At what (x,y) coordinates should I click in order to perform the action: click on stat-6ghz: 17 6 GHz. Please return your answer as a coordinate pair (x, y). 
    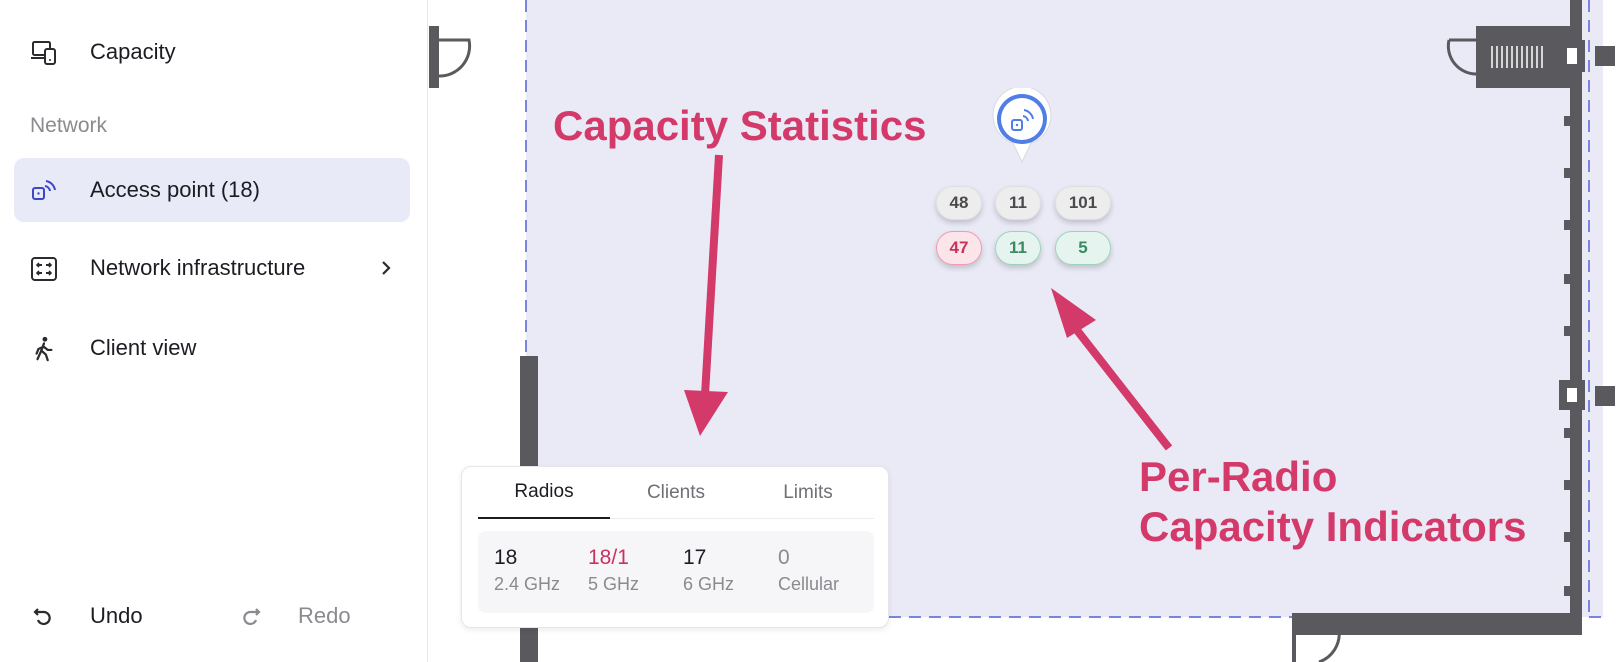
    Looking at the image, I should click on (708, 571).